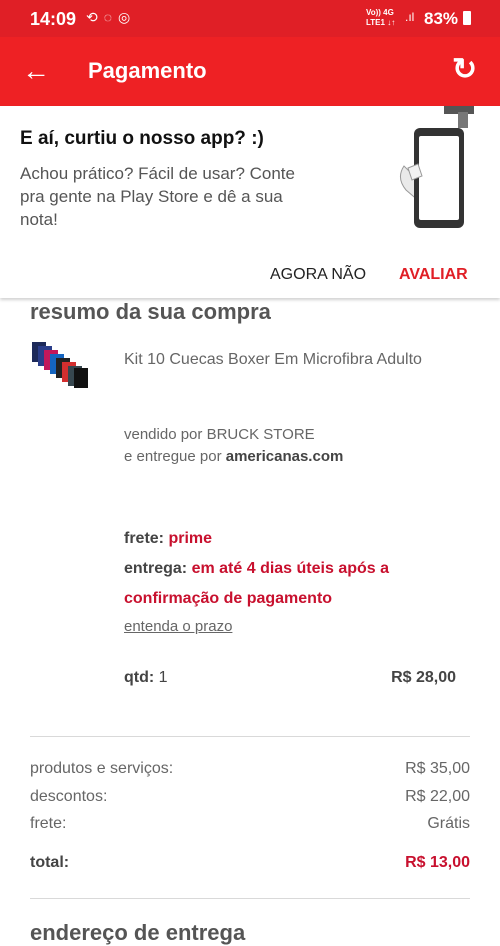 The width and height of the screenshot is (500, 946). What do you see at coordinates (190, 538) in the screenshot?
I see `freight-value: prime` at bounding box center [190, 538].